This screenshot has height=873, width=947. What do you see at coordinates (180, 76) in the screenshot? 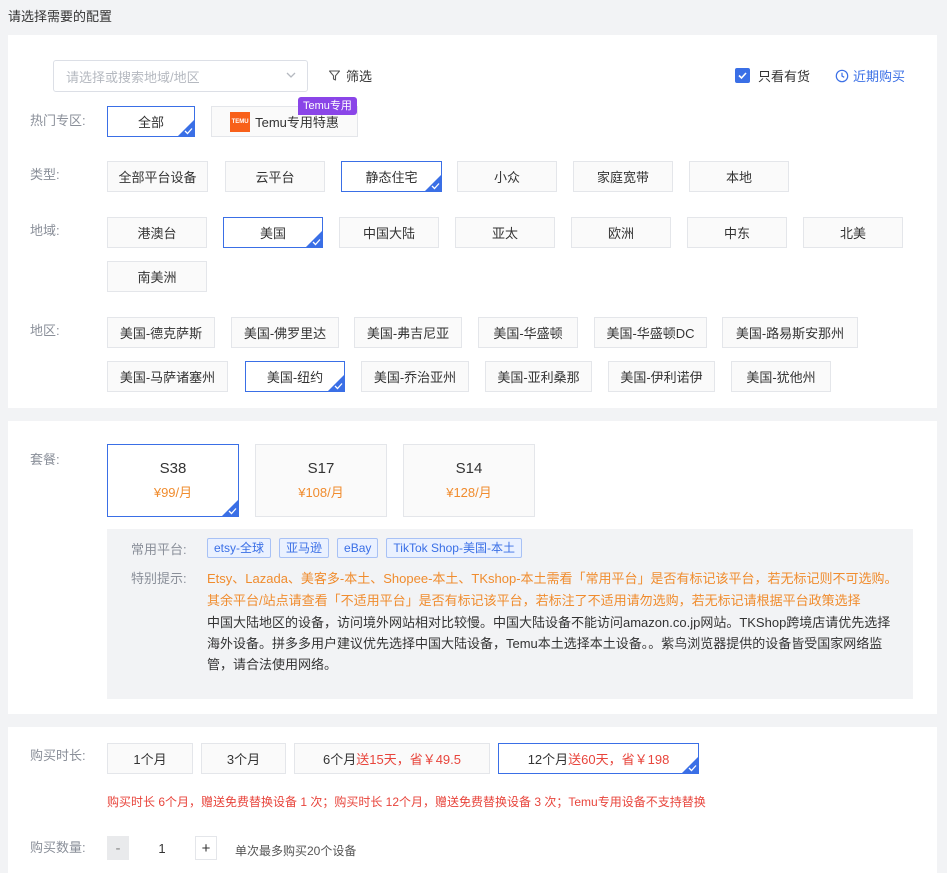
I see `region-search-select: 请选择或搜索地域/地区` at bounding box center [180, 76].